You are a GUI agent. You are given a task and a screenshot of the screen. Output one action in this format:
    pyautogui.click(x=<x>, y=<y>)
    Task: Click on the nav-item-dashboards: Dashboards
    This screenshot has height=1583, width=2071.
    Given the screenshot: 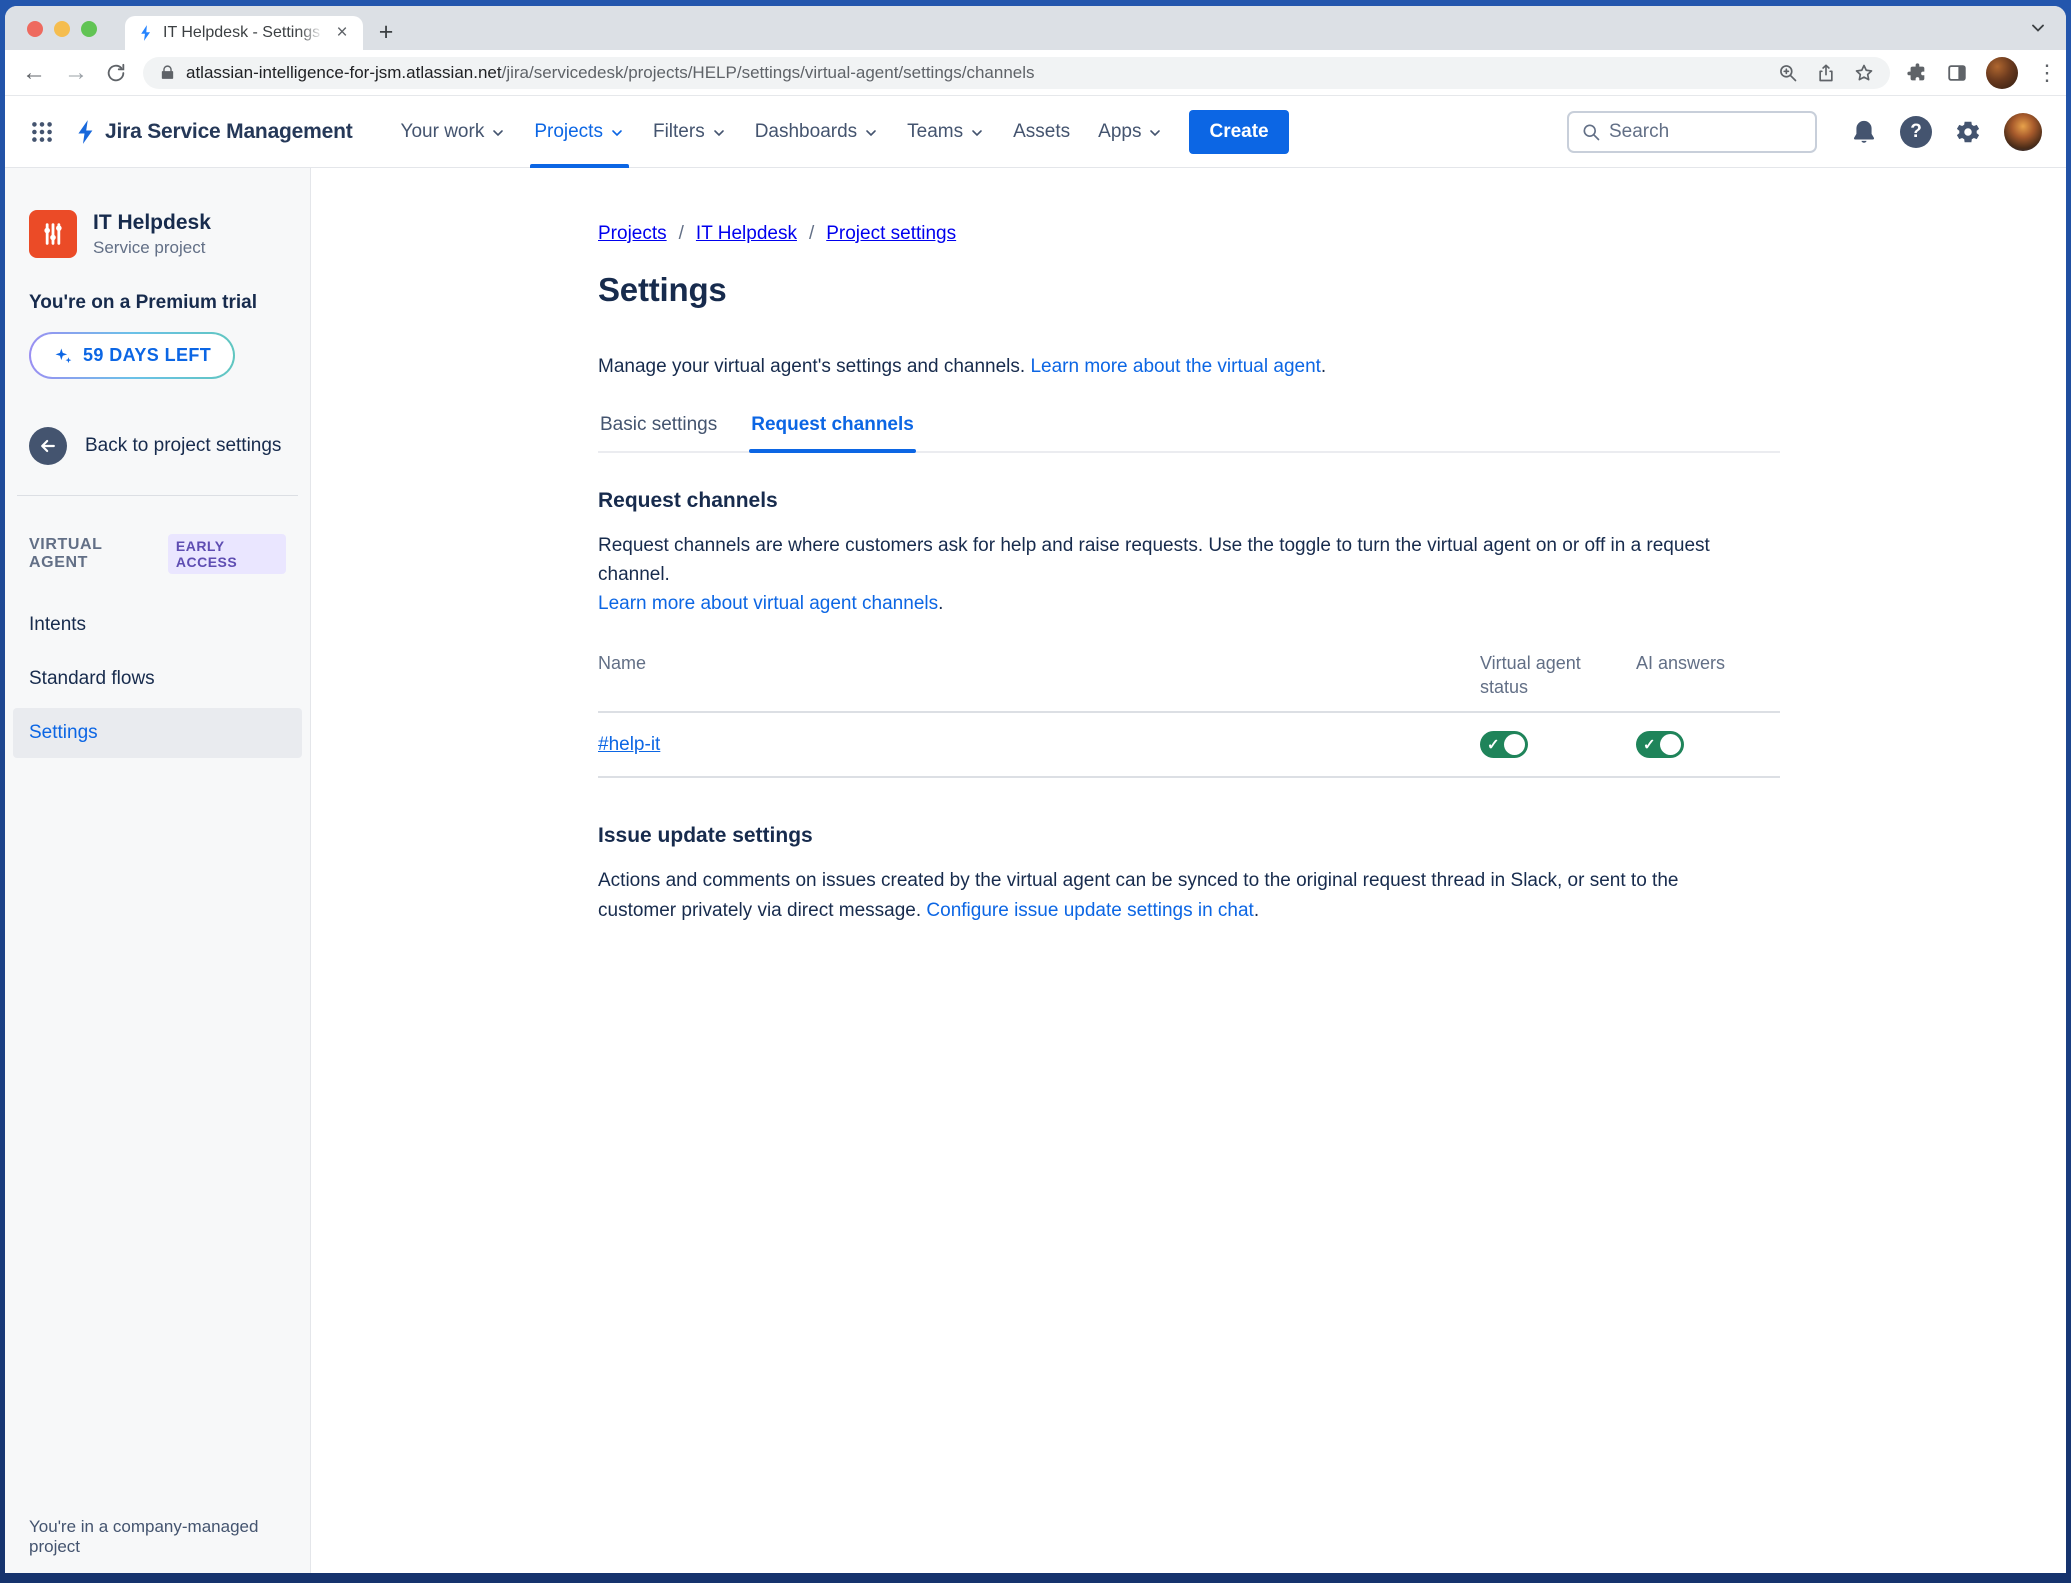 What is the action you would take?
    pyautogui.click(x=817, y=132)
    